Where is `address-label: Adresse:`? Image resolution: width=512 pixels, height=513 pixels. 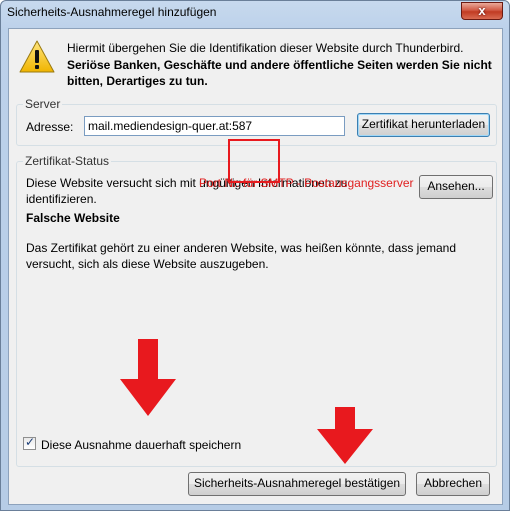
address-label: Adresse: is located at coordinates (50, 127).